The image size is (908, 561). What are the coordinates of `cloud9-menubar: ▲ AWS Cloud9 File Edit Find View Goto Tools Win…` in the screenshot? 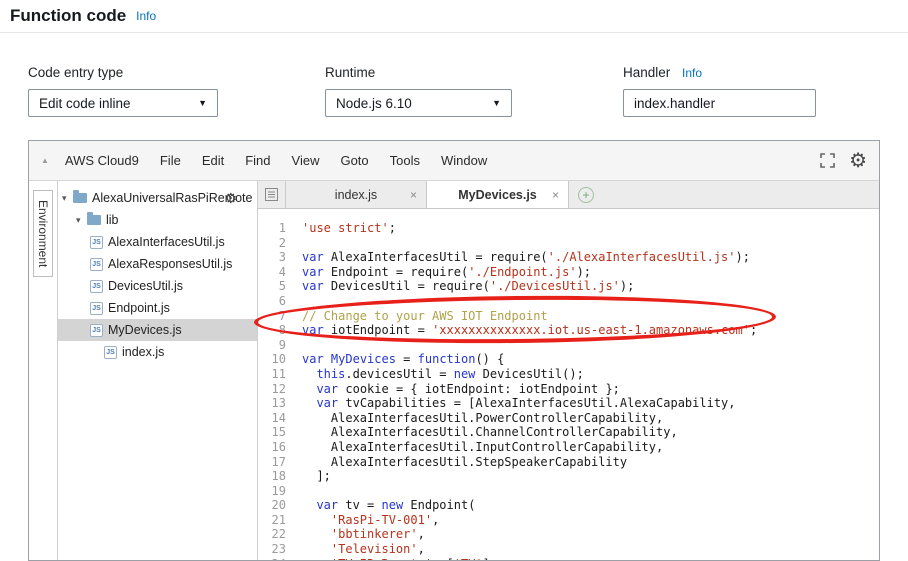 It's located at (454, 161).